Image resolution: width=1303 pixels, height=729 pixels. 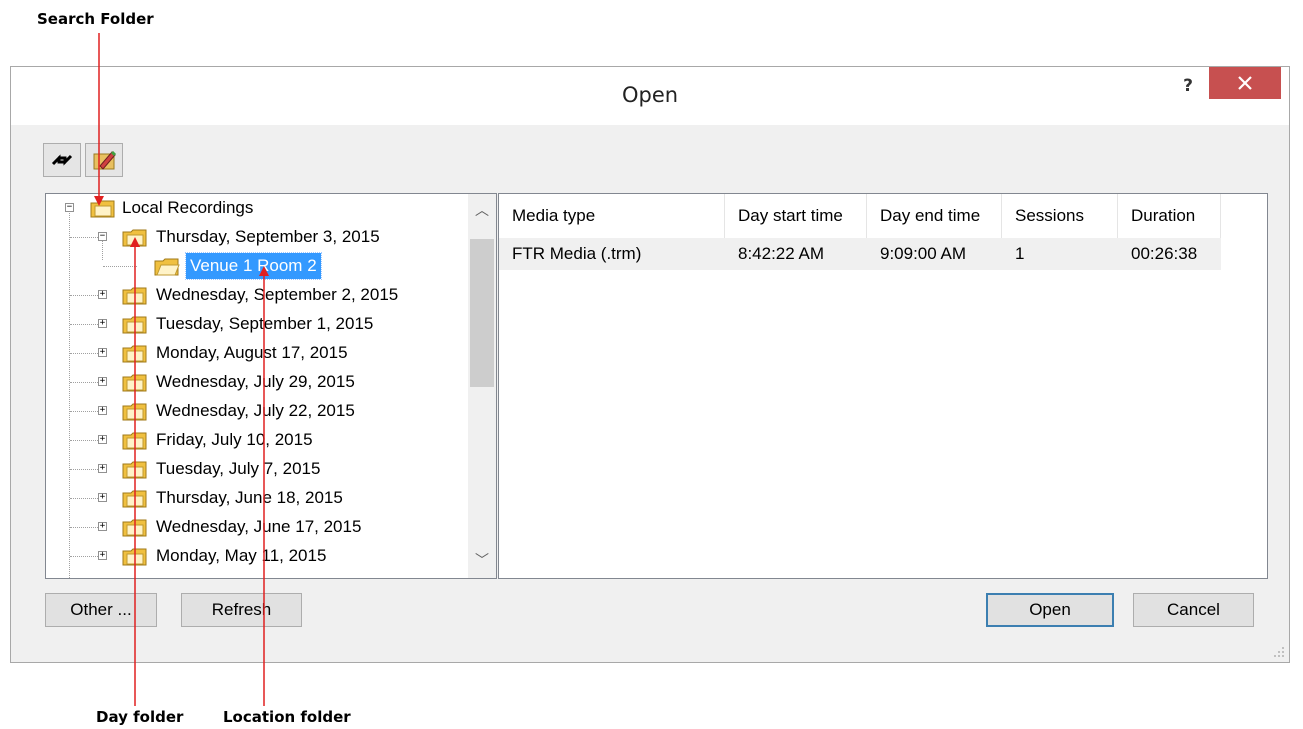 What do you see at coordinates (264, 271) in the screenshot?
I see `location-folder-arrowhead` at bounding box center [264, 271].